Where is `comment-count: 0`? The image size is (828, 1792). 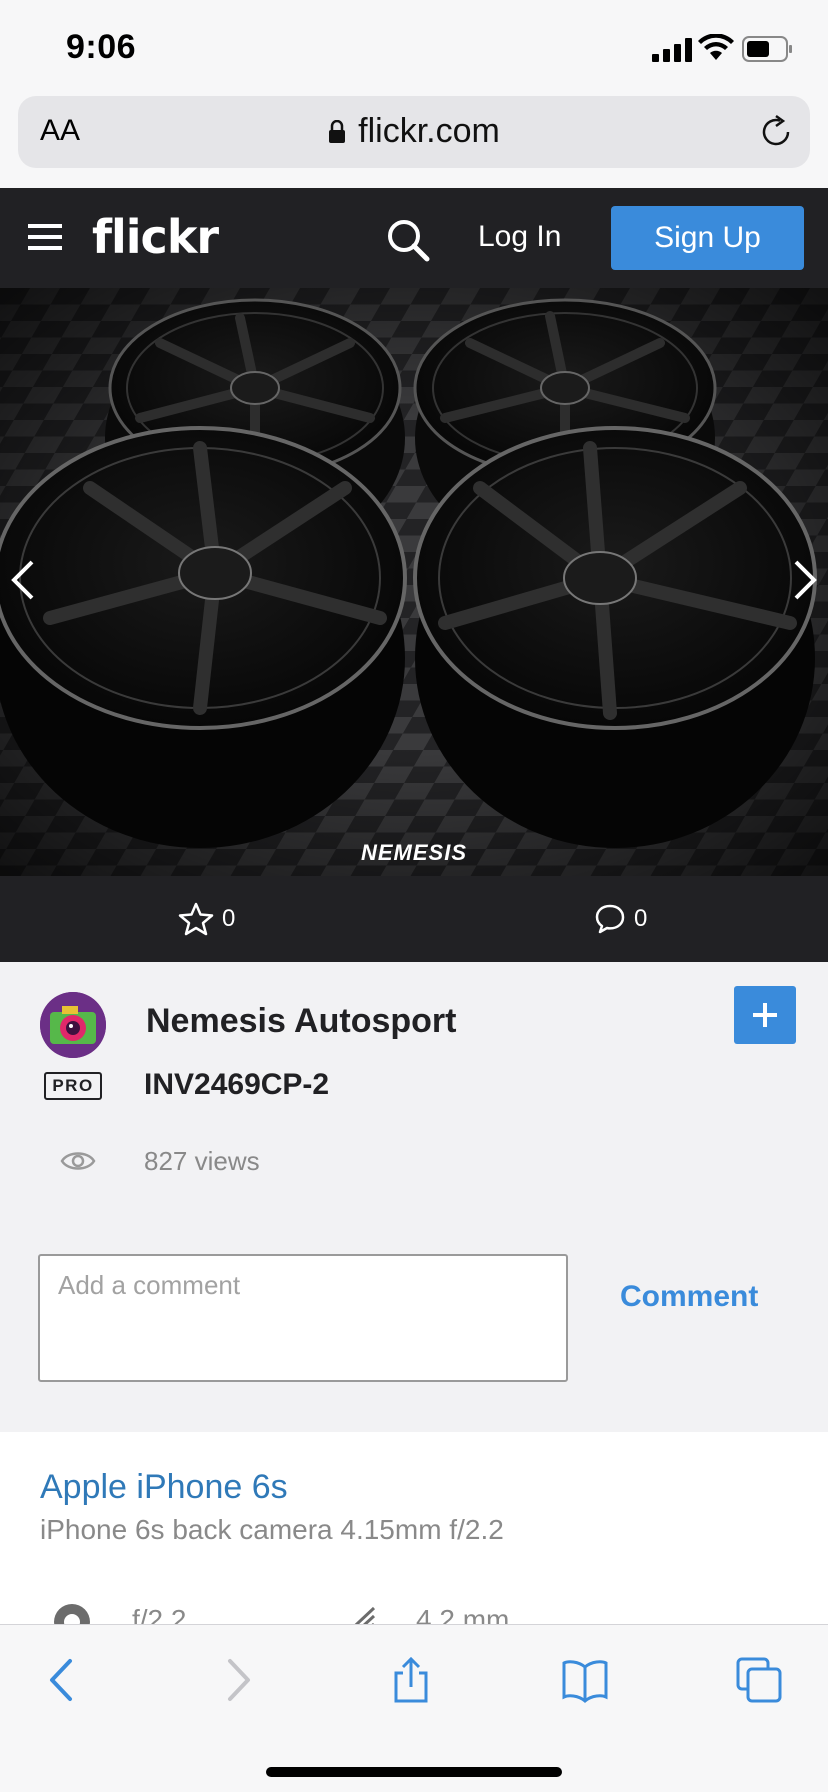 comment-count: 0 is located at coordinates (641, 918).